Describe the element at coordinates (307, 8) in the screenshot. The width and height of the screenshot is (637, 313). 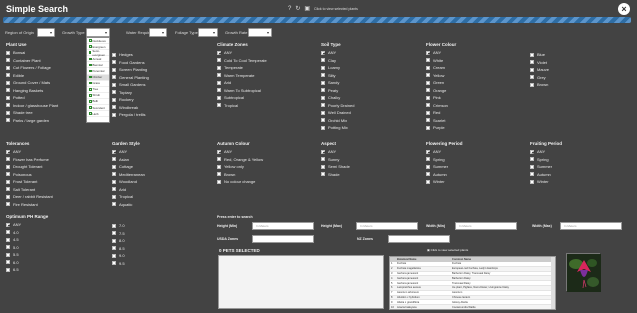
I see `view-selected-icon: ▣` at that location.